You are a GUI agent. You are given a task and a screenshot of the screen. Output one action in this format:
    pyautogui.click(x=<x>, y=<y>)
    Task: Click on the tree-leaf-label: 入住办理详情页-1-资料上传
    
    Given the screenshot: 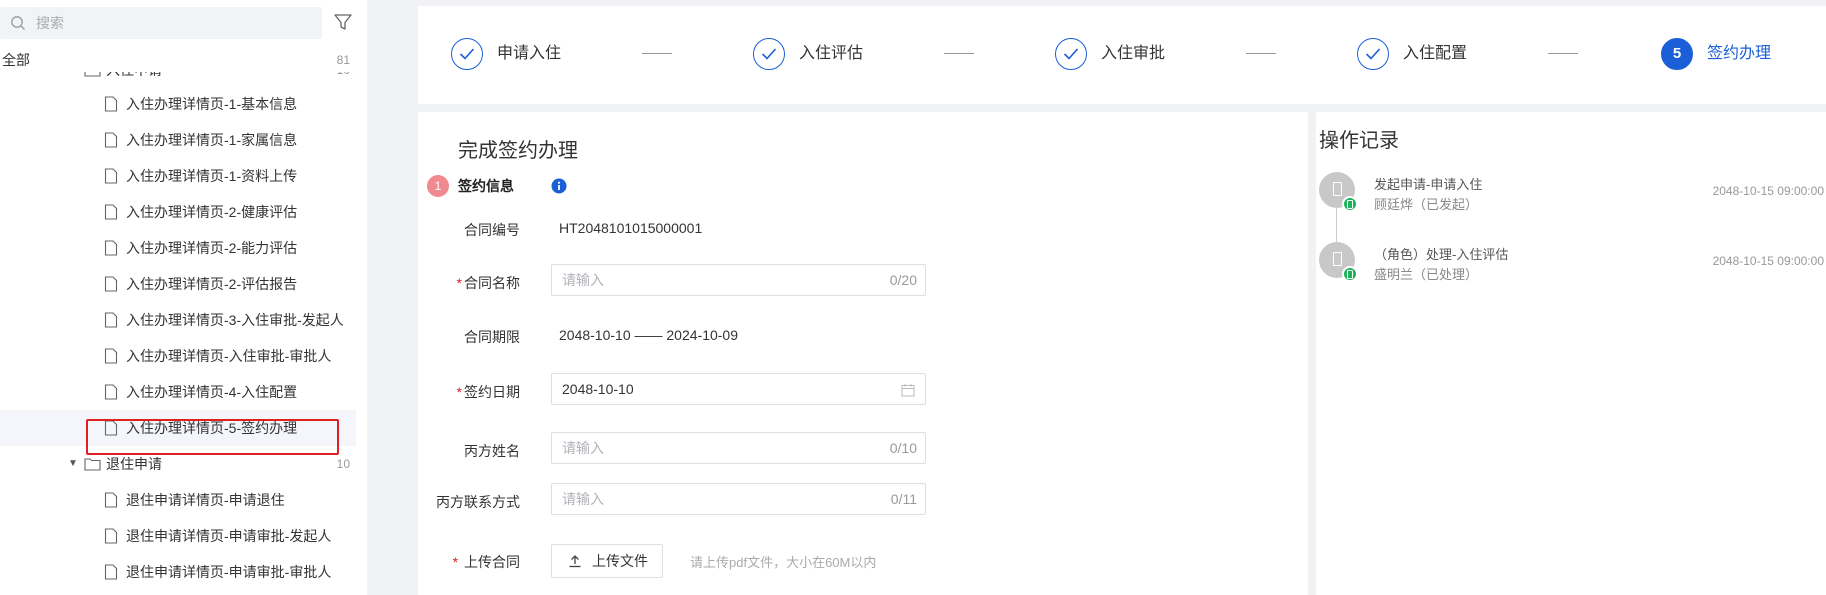 What is the action you would take?
    pyautogui.click(x=212, y=176)
    